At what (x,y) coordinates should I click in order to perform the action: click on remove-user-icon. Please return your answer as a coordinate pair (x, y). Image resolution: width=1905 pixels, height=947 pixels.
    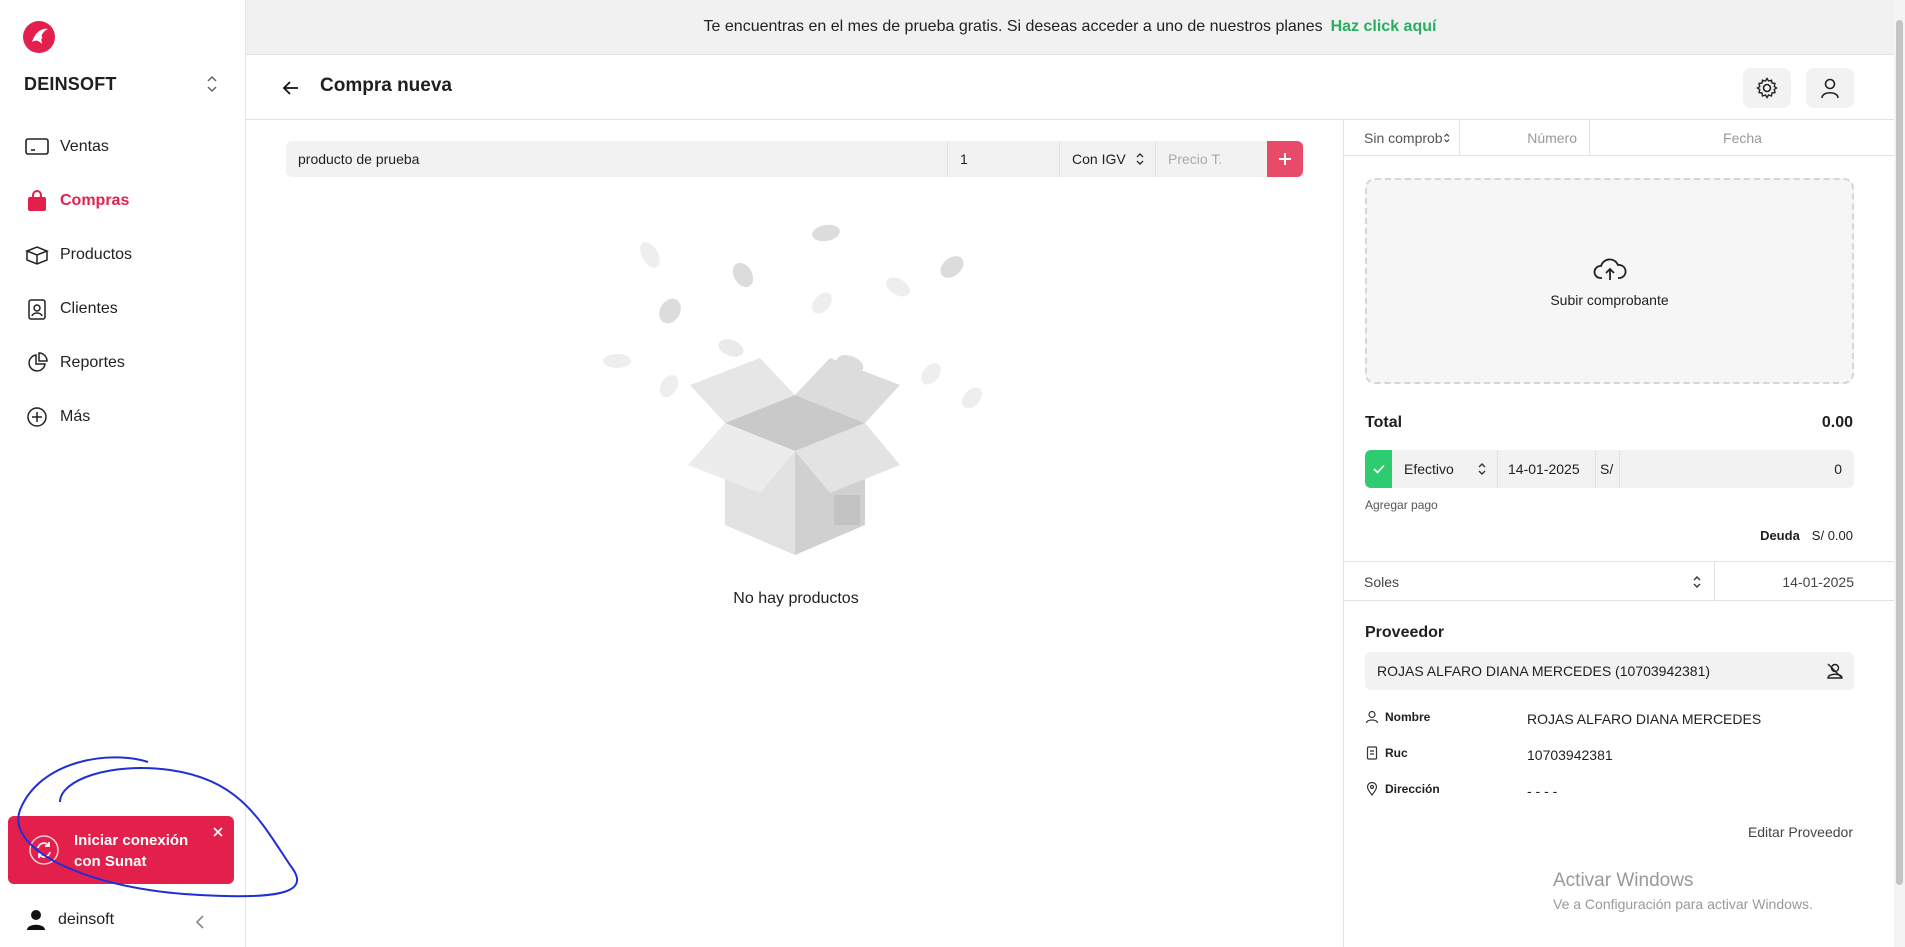
    Looking at the image, I should click on (1835, 671).